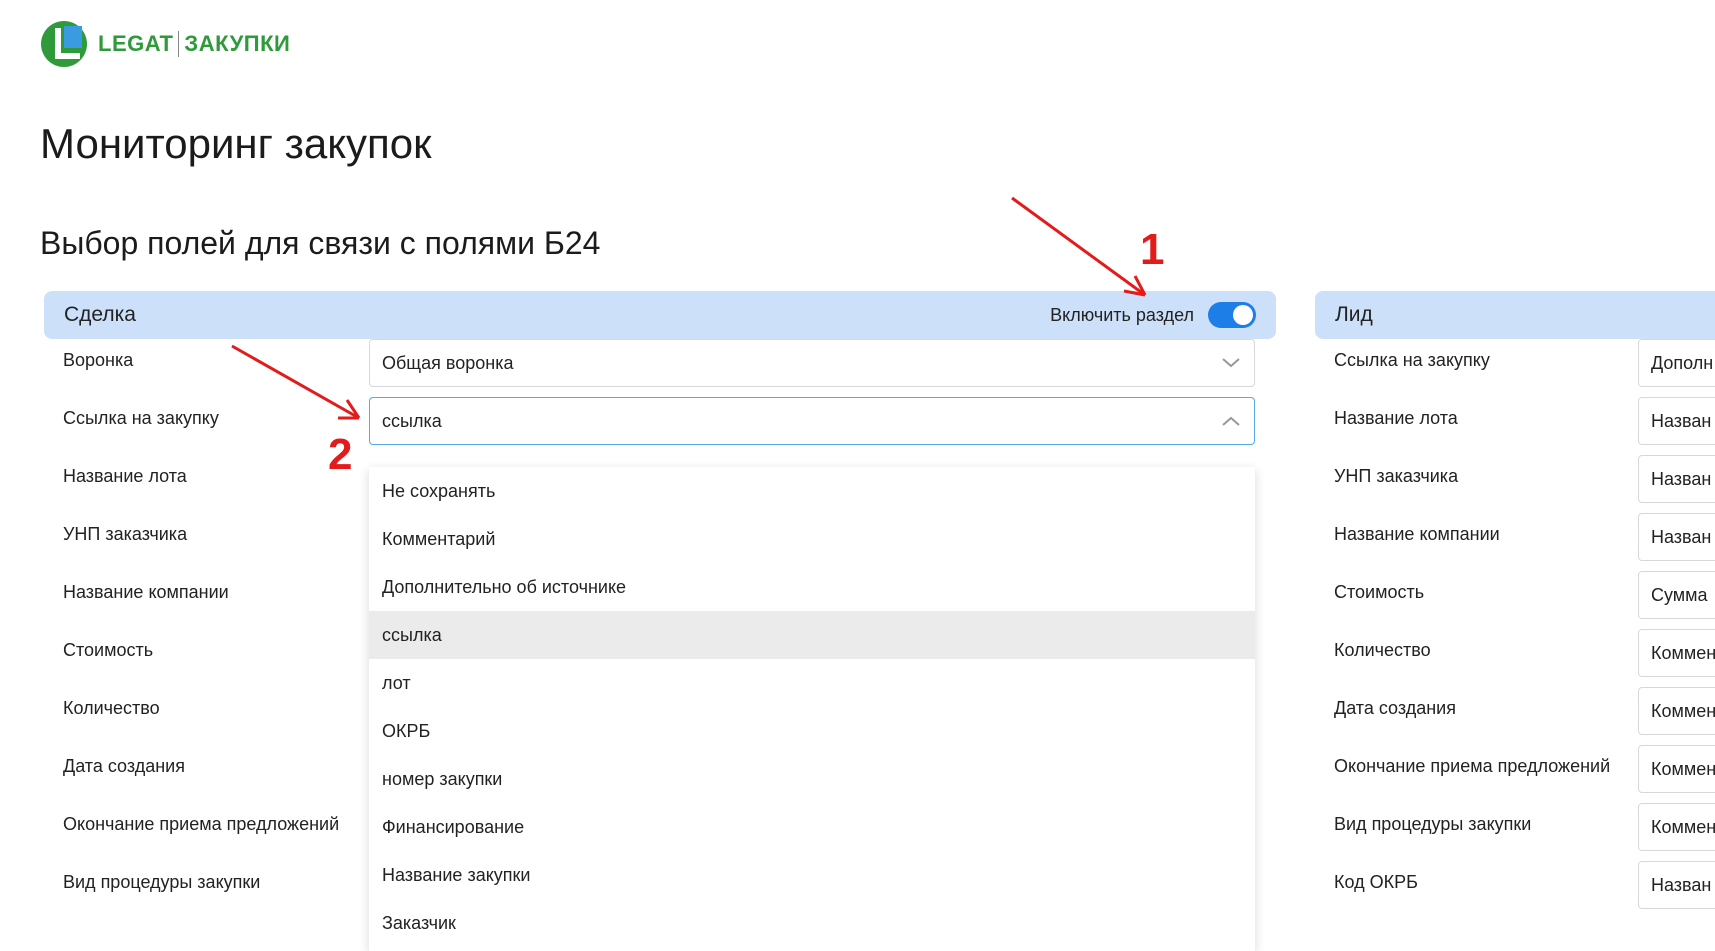 This screenshot has height=951, width=1715. Describe the element at coordinates (1376, 882) in the screenshot. I see `lead-label-okrb-code: Код ОКРБ` at that location.